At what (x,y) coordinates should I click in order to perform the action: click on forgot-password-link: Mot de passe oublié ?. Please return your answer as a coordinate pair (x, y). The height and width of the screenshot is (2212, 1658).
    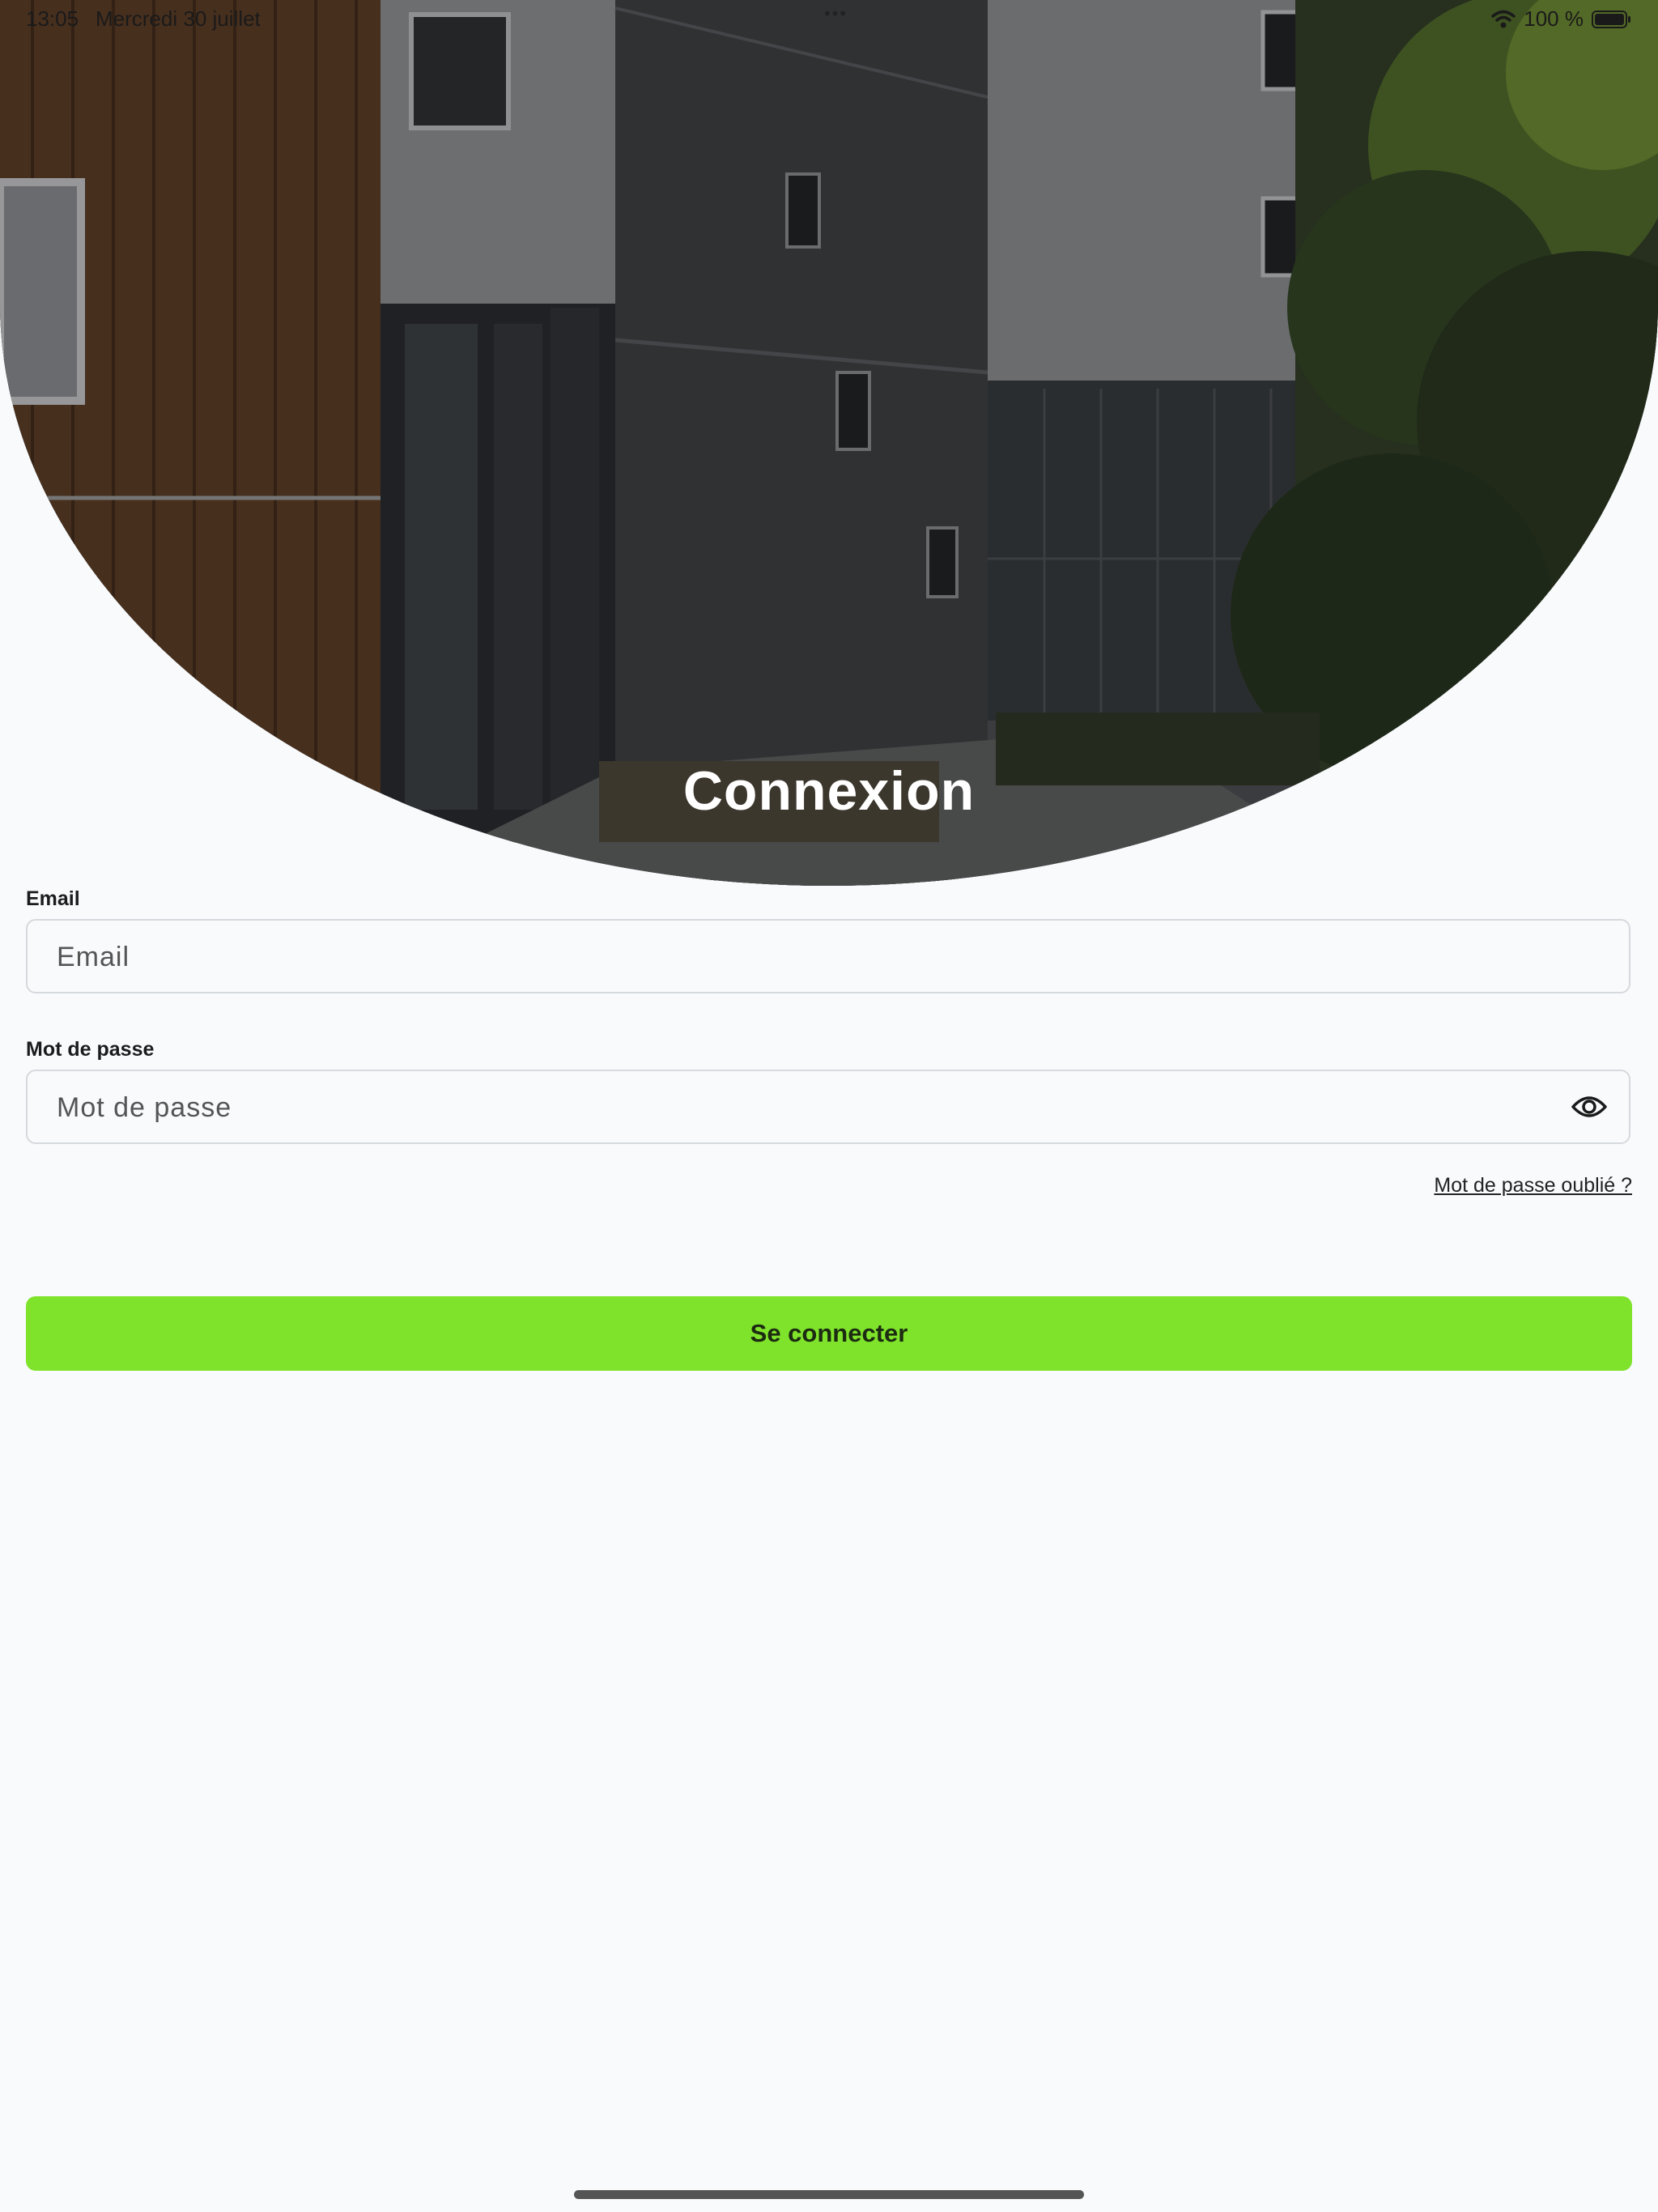
    Looking at the image, I should click on (1533, 1186).